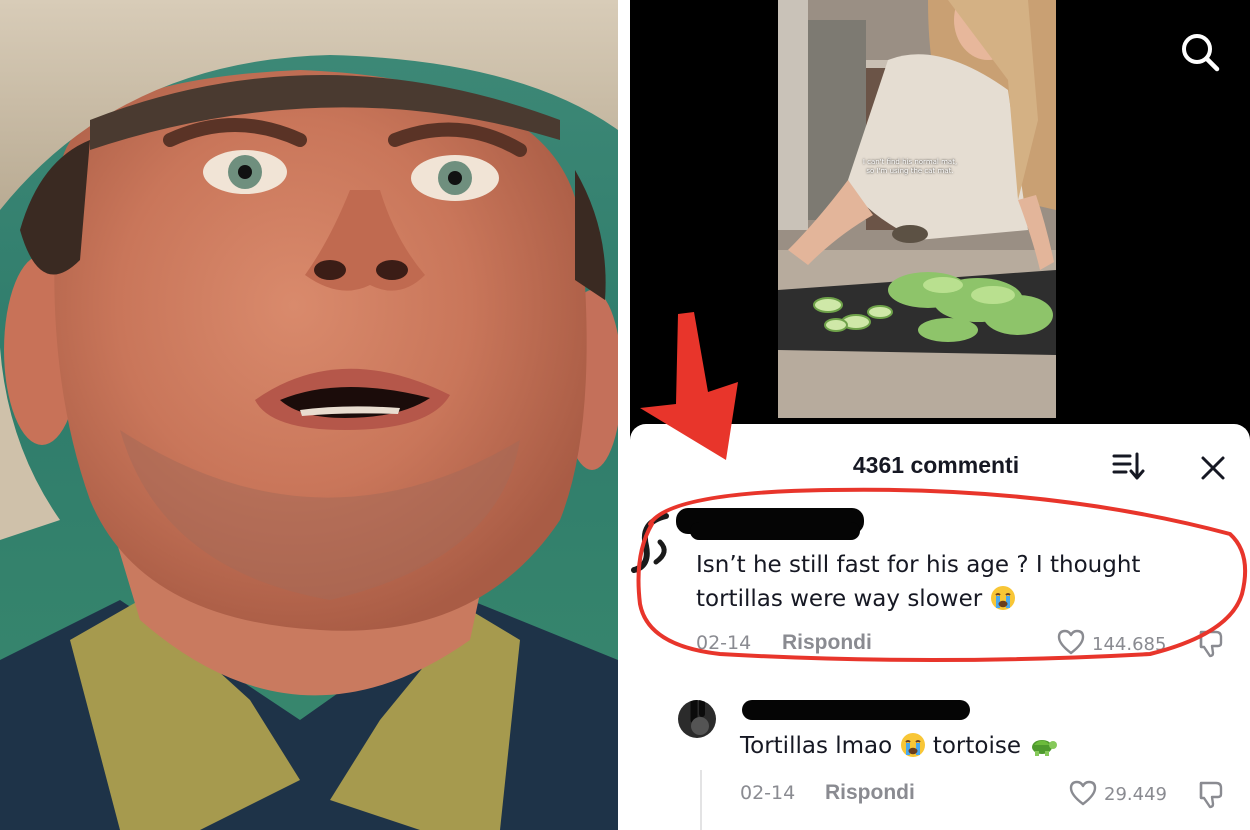 This screenshot has width=1250, height=830. I want to click on panel-divider, so click(624, 415).